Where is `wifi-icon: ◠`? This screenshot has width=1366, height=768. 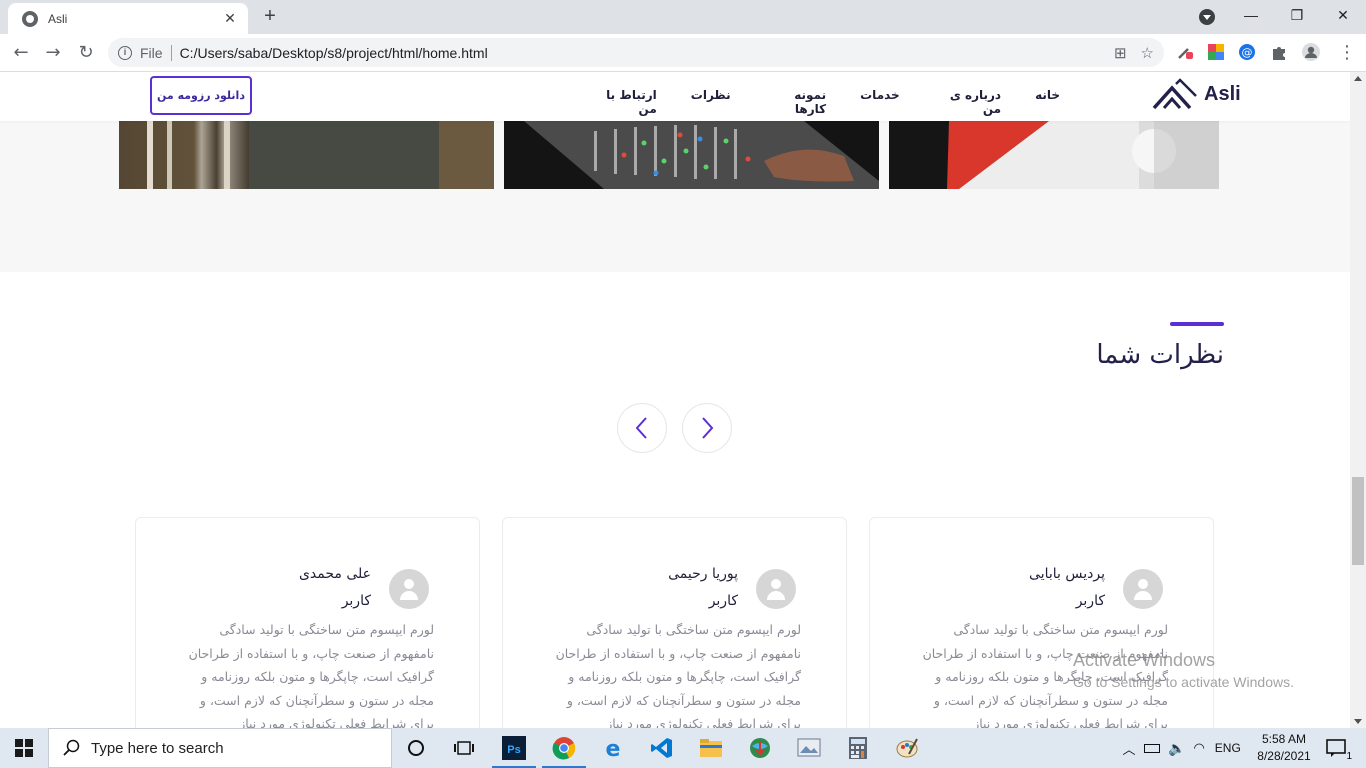
wifi-icon: ◠ is located at coordinates (1198, 748).